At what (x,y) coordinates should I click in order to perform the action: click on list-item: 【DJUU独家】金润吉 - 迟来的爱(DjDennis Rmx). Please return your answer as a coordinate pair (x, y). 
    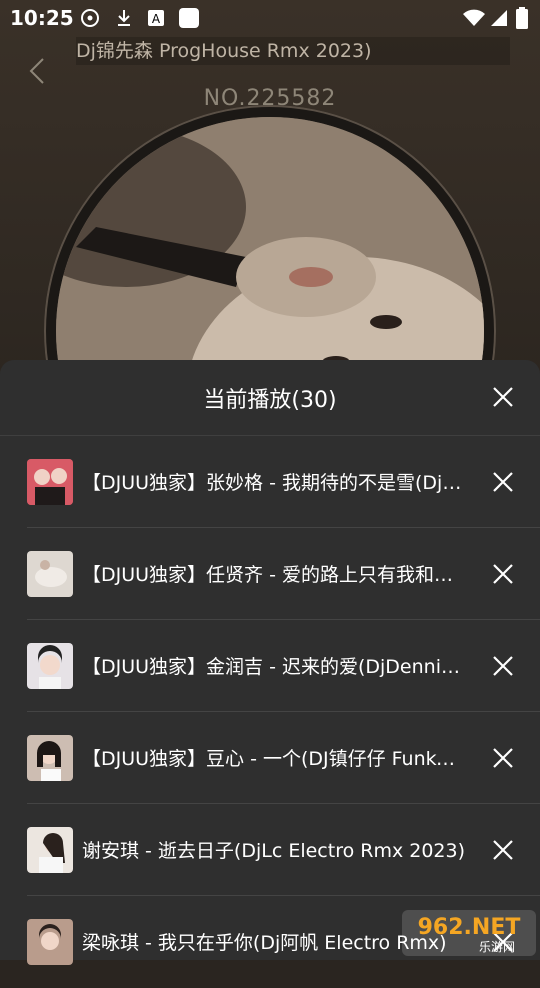
    Looking at the image, I should click on (270, 666).